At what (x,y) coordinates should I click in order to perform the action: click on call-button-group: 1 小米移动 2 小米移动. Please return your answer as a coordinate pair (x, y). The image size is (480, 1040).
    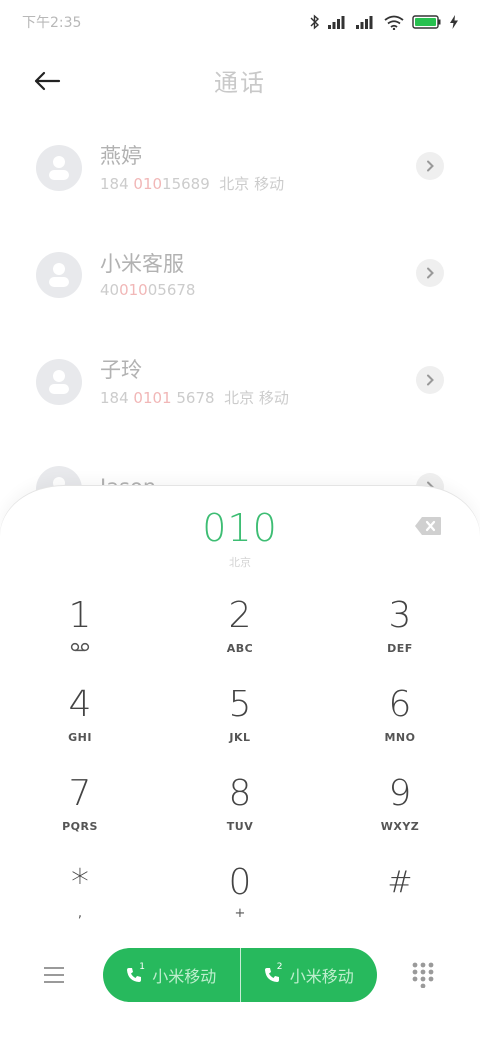
    Looking at the image, I should click on (240, 975).